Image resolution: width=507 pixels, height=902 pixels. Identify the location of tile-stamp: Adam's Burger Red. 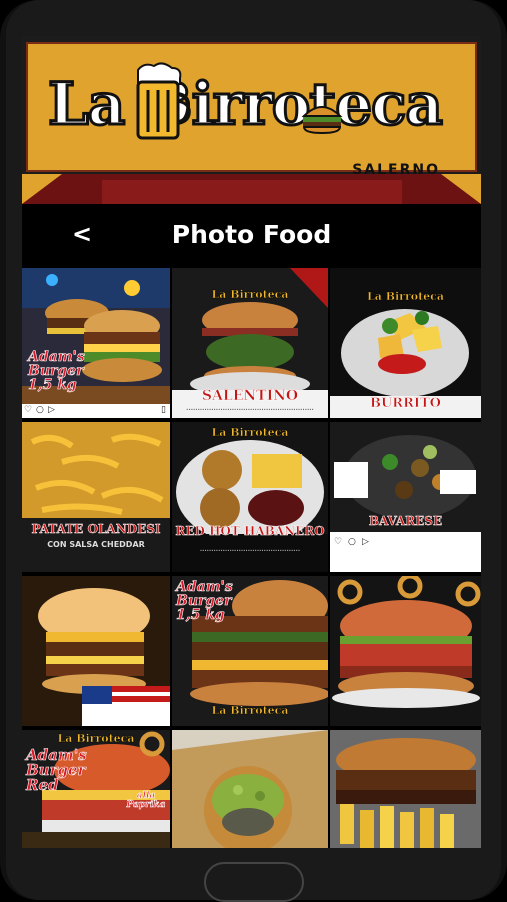
(56, 770).